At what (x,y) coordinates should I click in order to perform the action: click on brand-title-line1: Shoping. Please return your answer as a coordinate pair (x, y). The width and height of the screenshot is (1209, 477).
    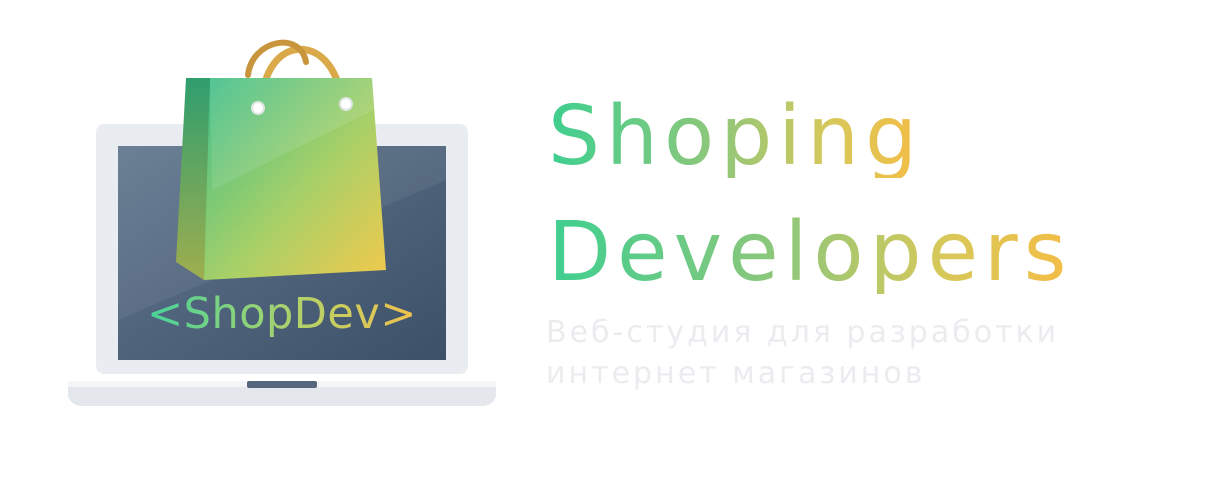
    Looking at the image, I should click on (736, 136).